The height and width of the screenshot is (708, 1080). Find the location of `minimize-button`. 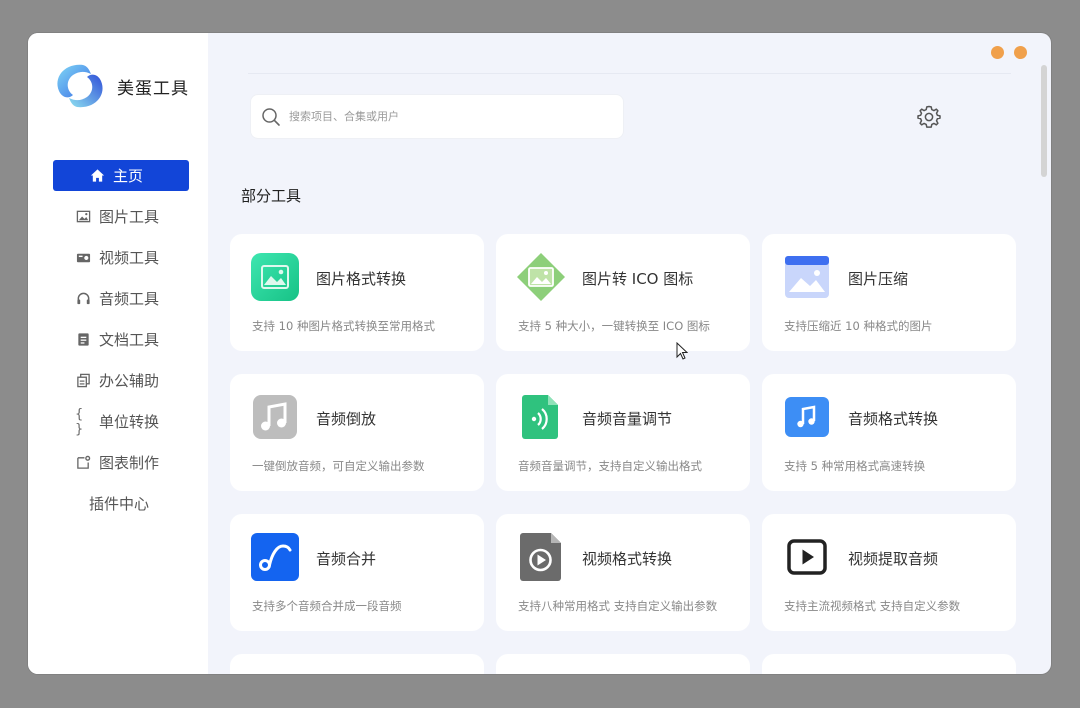

minimize-button is located at coordinates (997, 52).